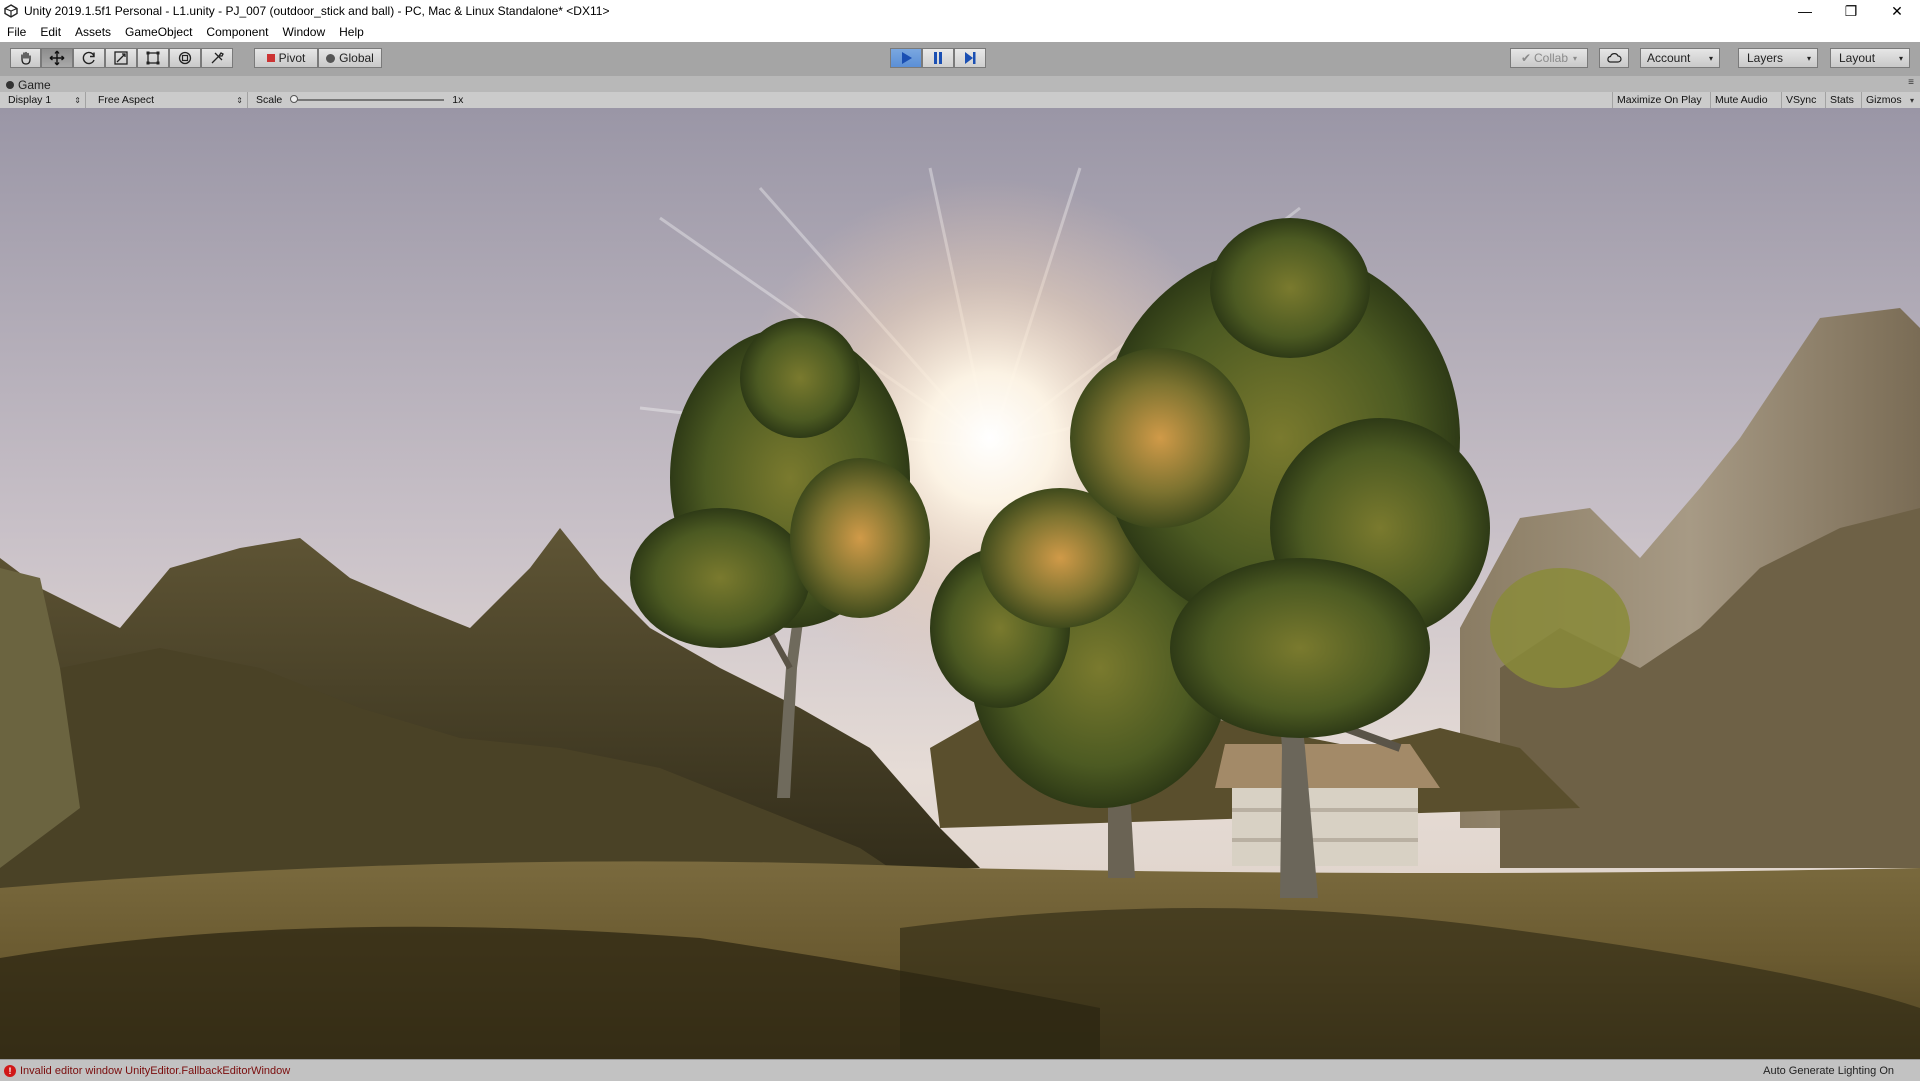  I want to click on tab-menu-icon: ≡, so click(1911, 82).